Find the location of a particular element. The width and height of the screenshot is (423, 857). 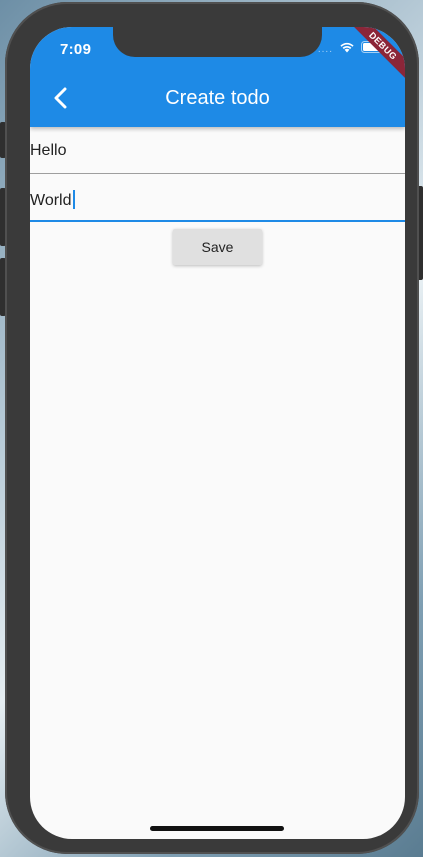

app-bar: 7:09 .... DEBUG Create todo is located at coordinates (217, 77).